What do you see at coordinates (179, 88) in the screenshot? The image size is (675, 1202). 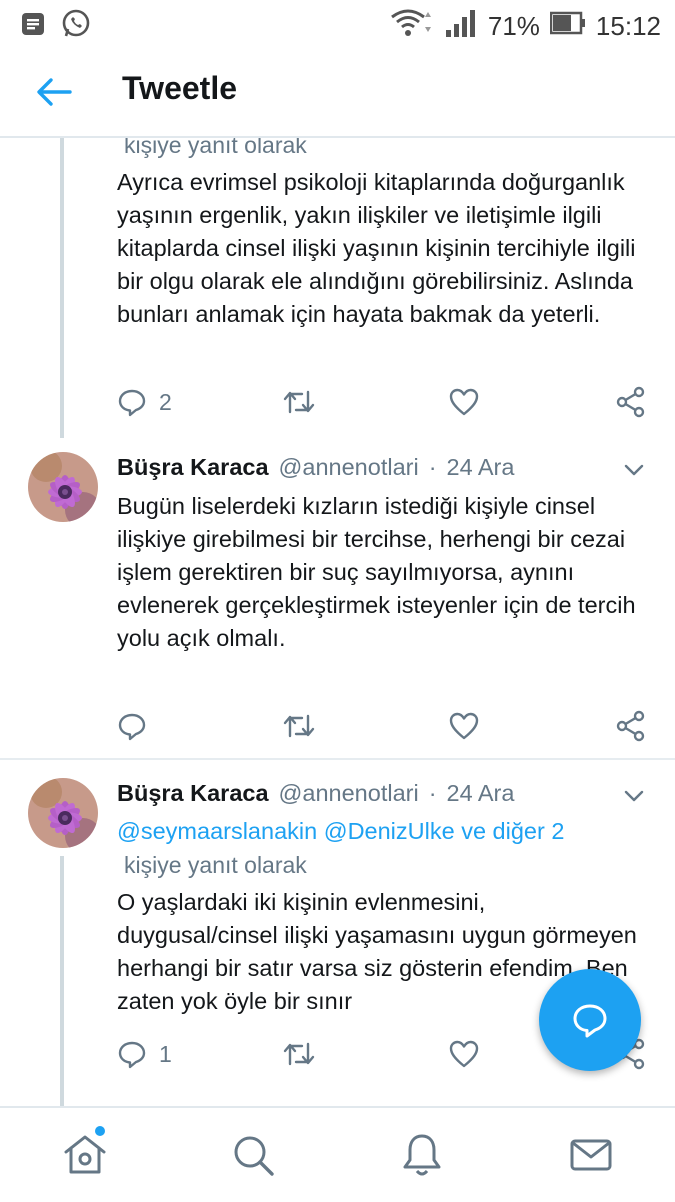 I see `page-title: Tweetle` at bounding box center [179, 88].